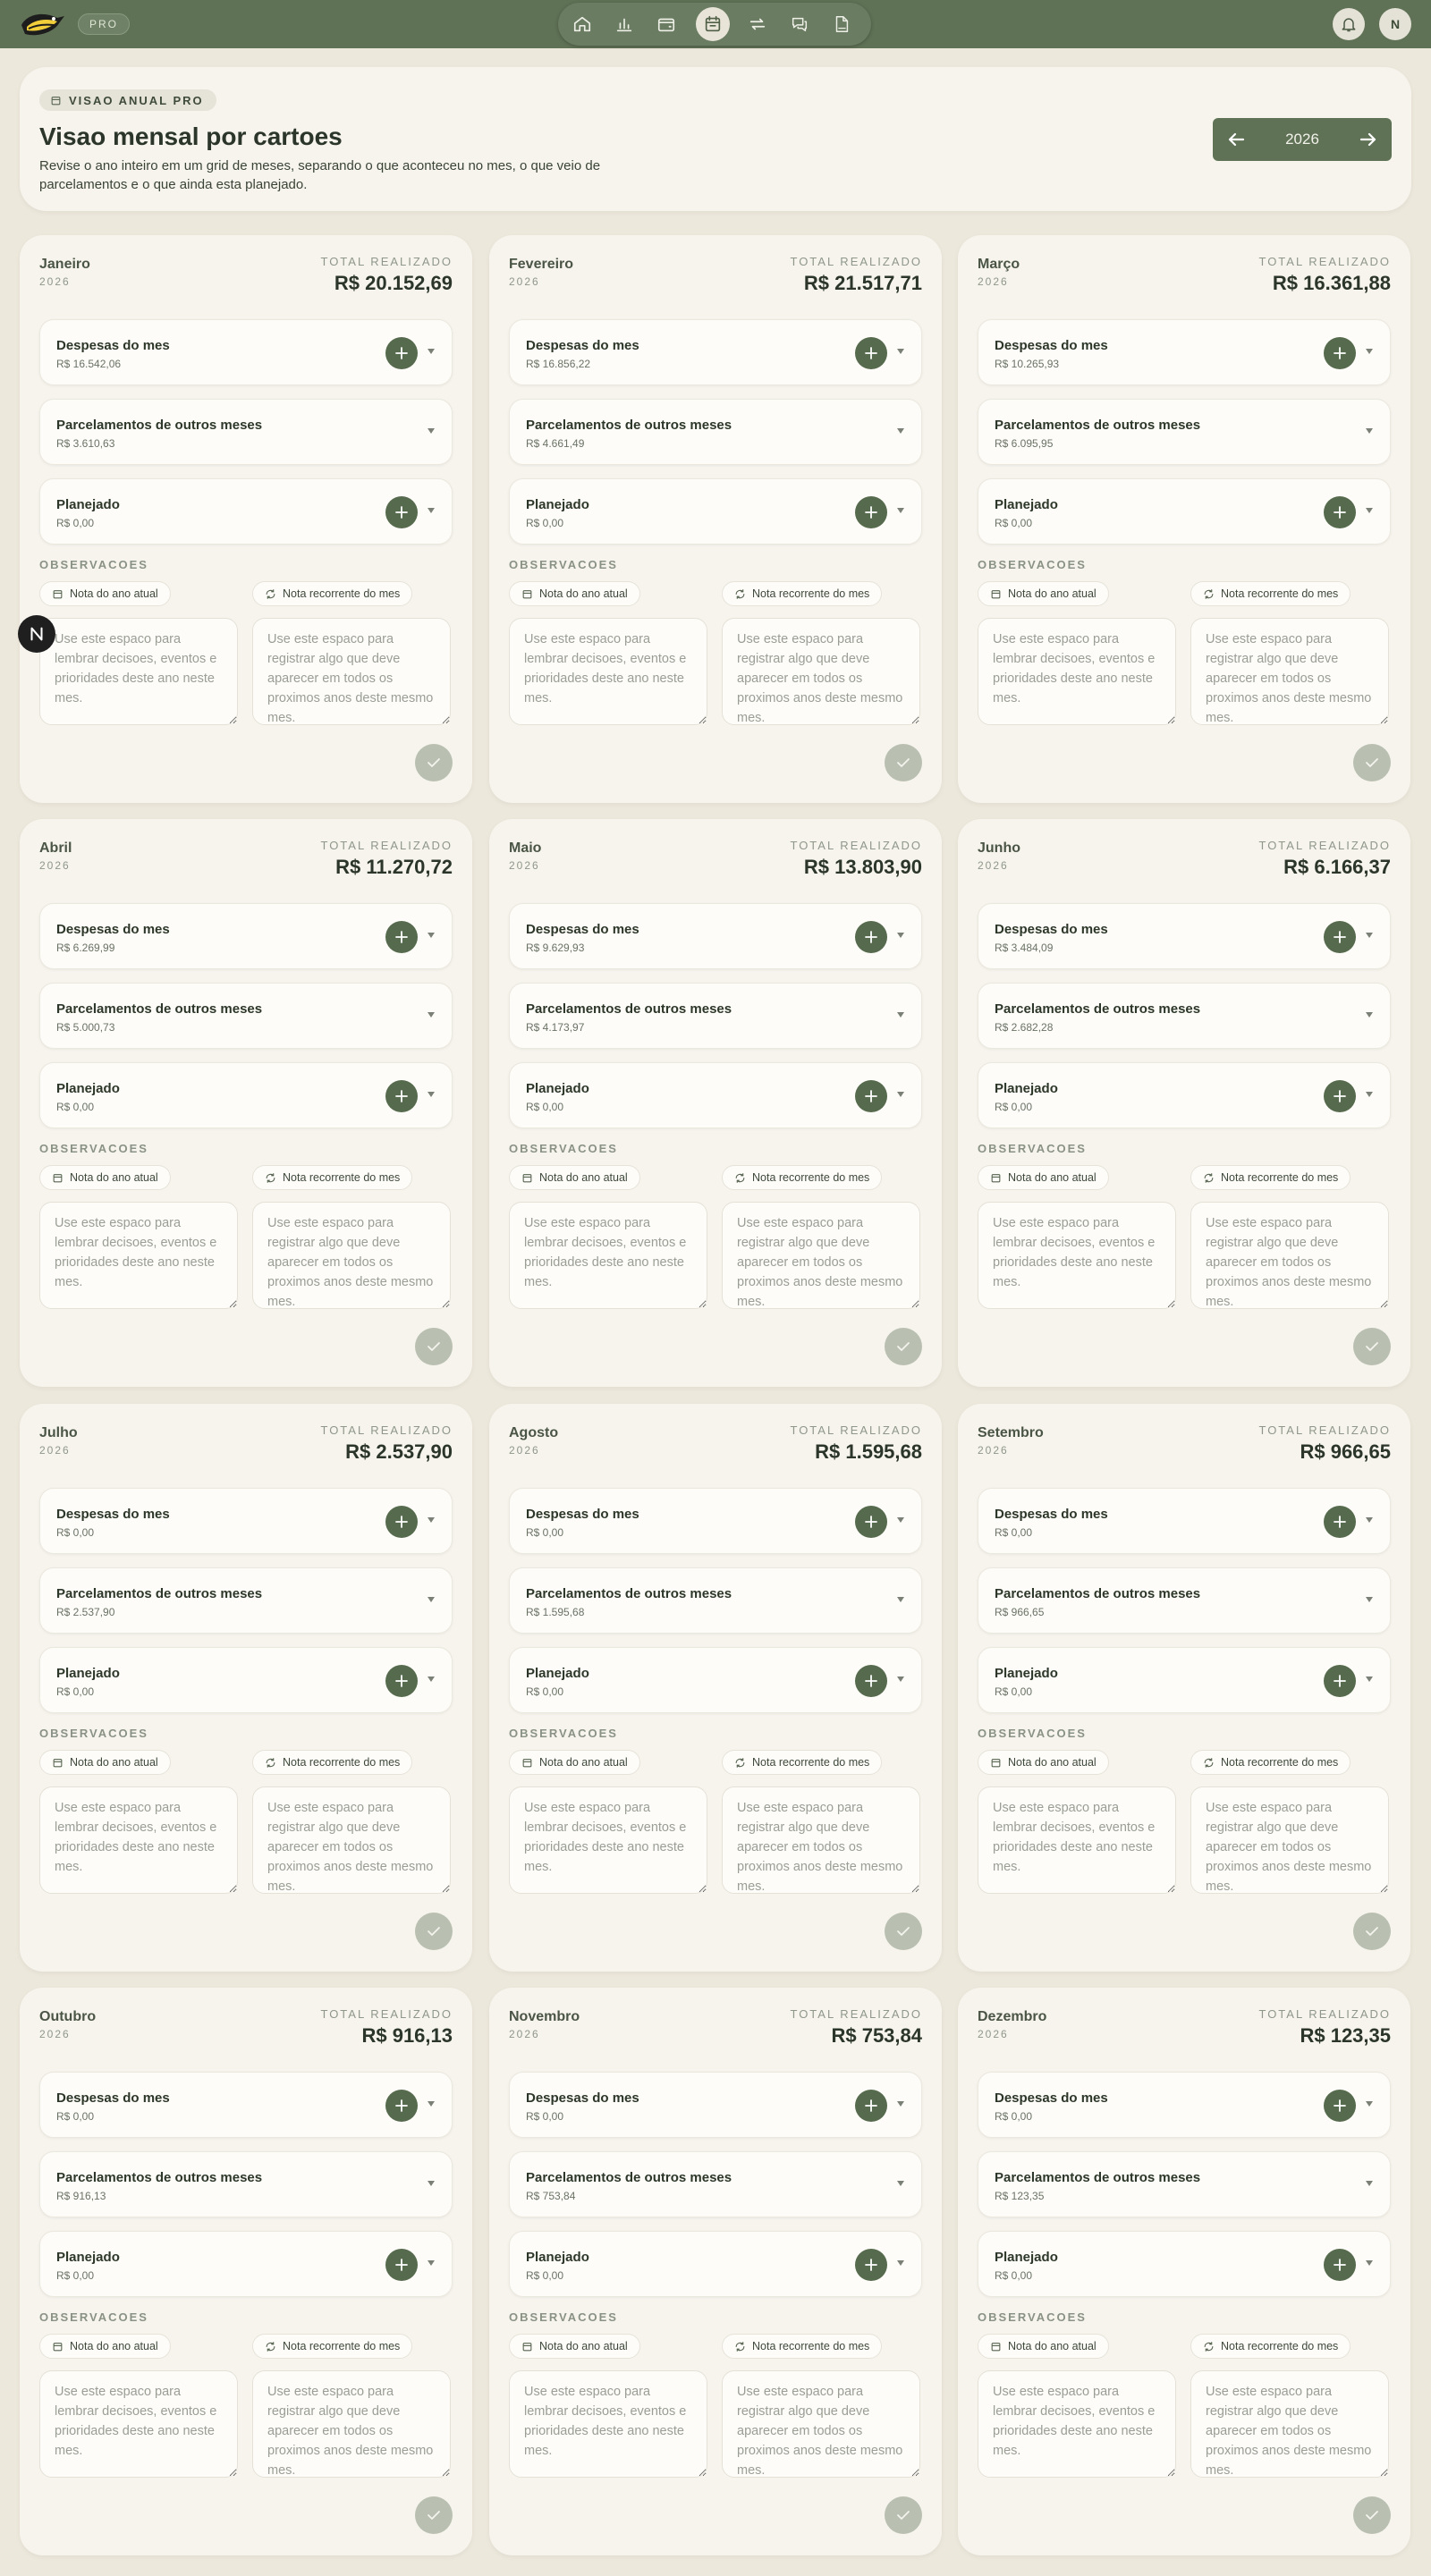 Image resolution: width=1431 pixels, height=2576 pixels. Describe the element at coordinates (1236, 139) in the screenshot. I see `arrow-left-icon` at that location.